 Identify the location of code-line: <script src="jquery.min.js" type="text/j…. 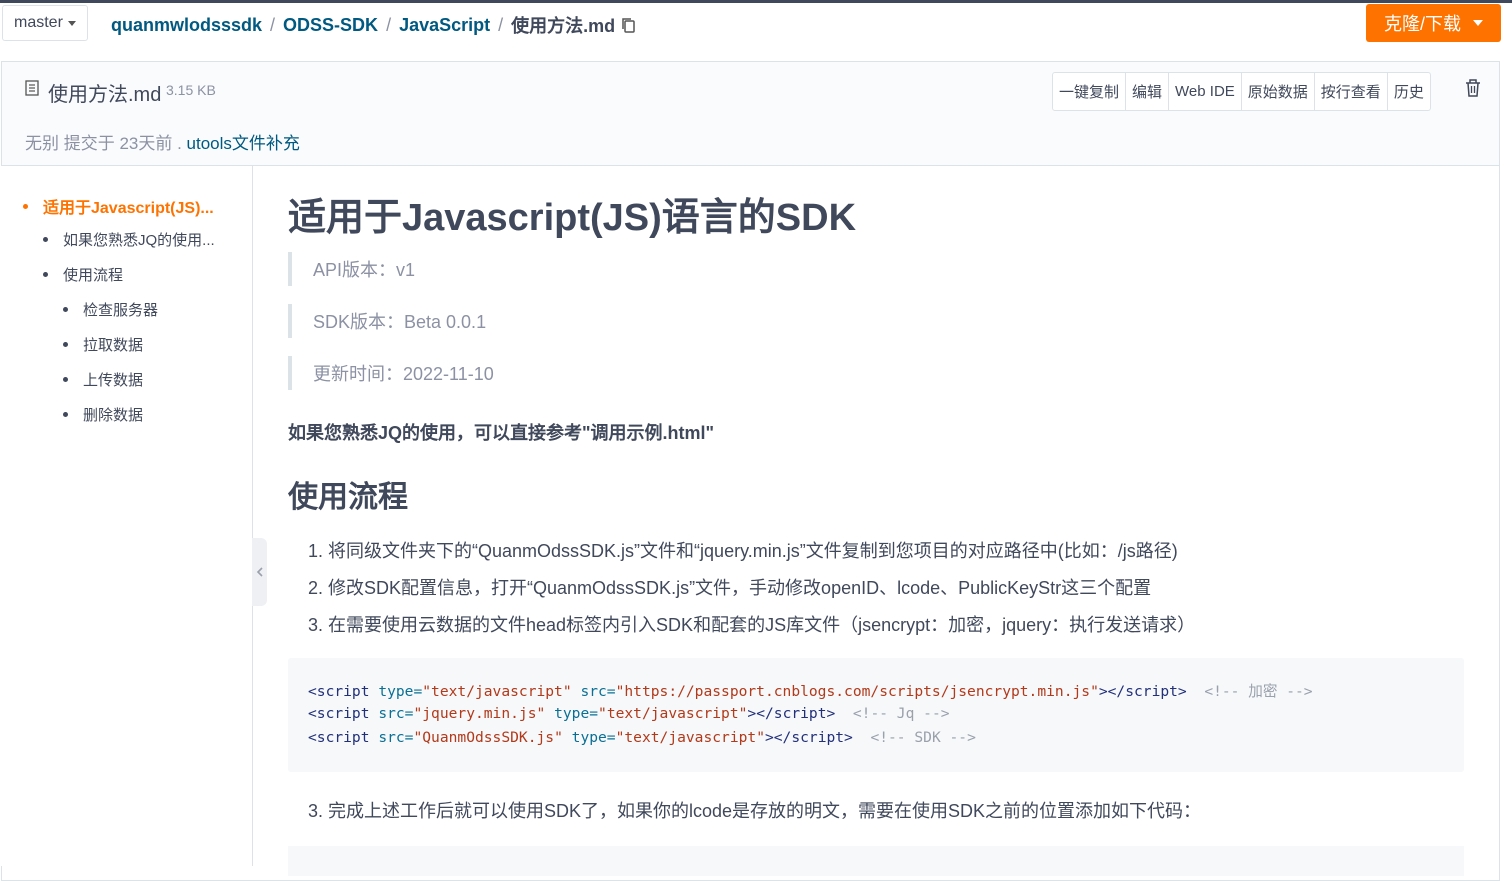
(629, 713).